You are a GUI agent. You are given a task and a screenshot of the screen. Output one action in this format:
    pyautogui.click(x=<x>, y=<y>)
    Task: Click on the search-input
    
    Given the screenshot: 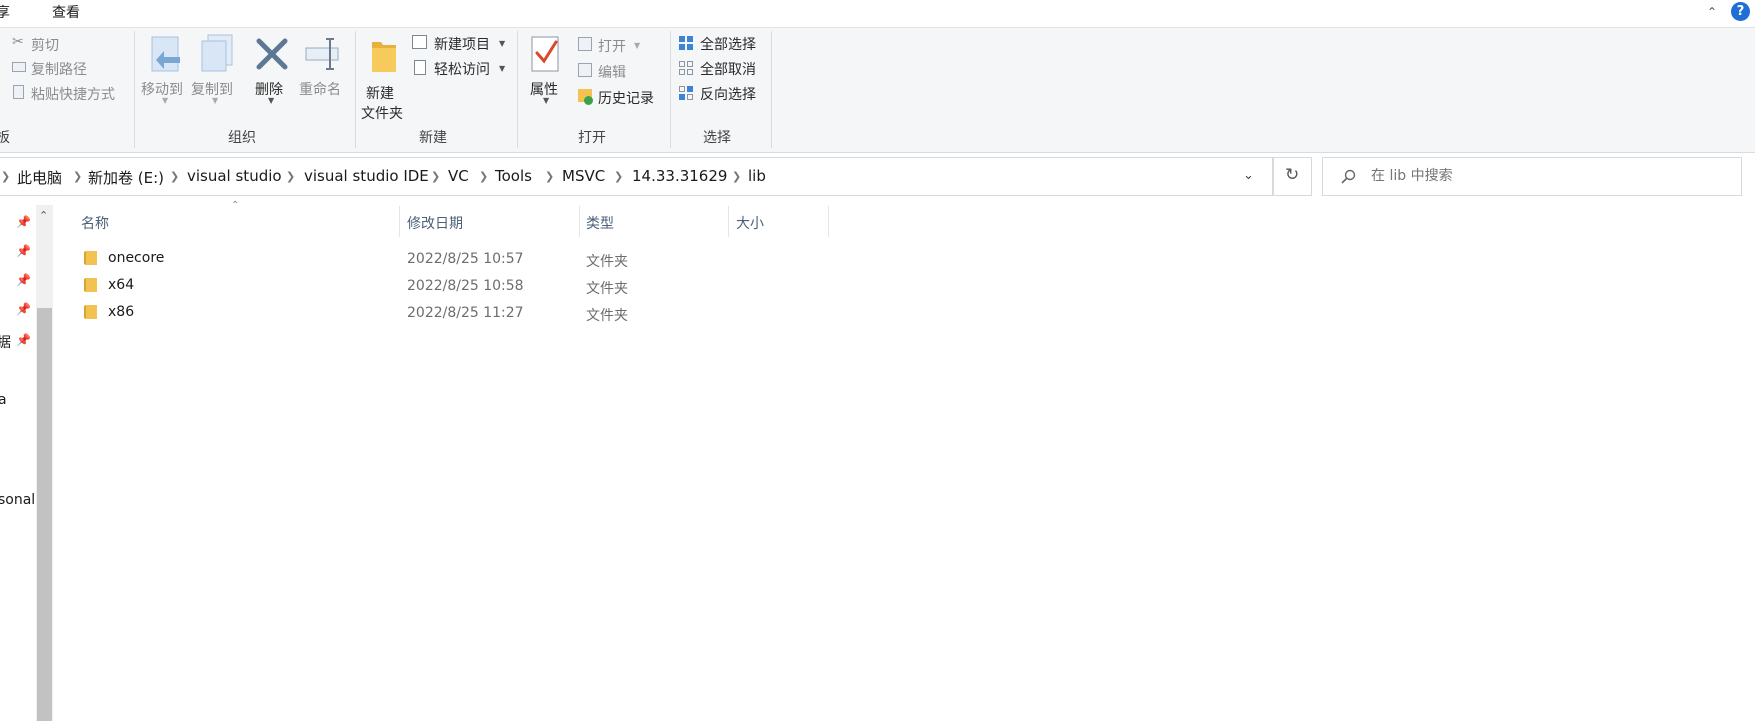 What is the action you would take?
    pyautogui.click(x=1546, y=176)
    